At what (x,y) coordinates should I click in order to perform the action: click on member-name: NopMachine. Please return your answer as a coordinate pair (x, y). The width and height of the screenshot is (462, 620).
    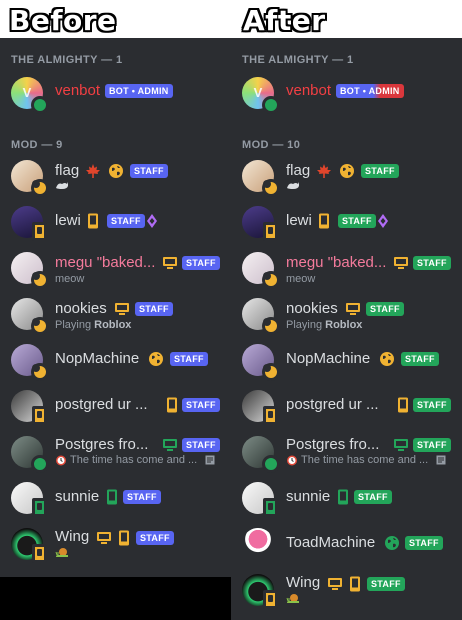
    Looking at the image, I should click on (328, 358).